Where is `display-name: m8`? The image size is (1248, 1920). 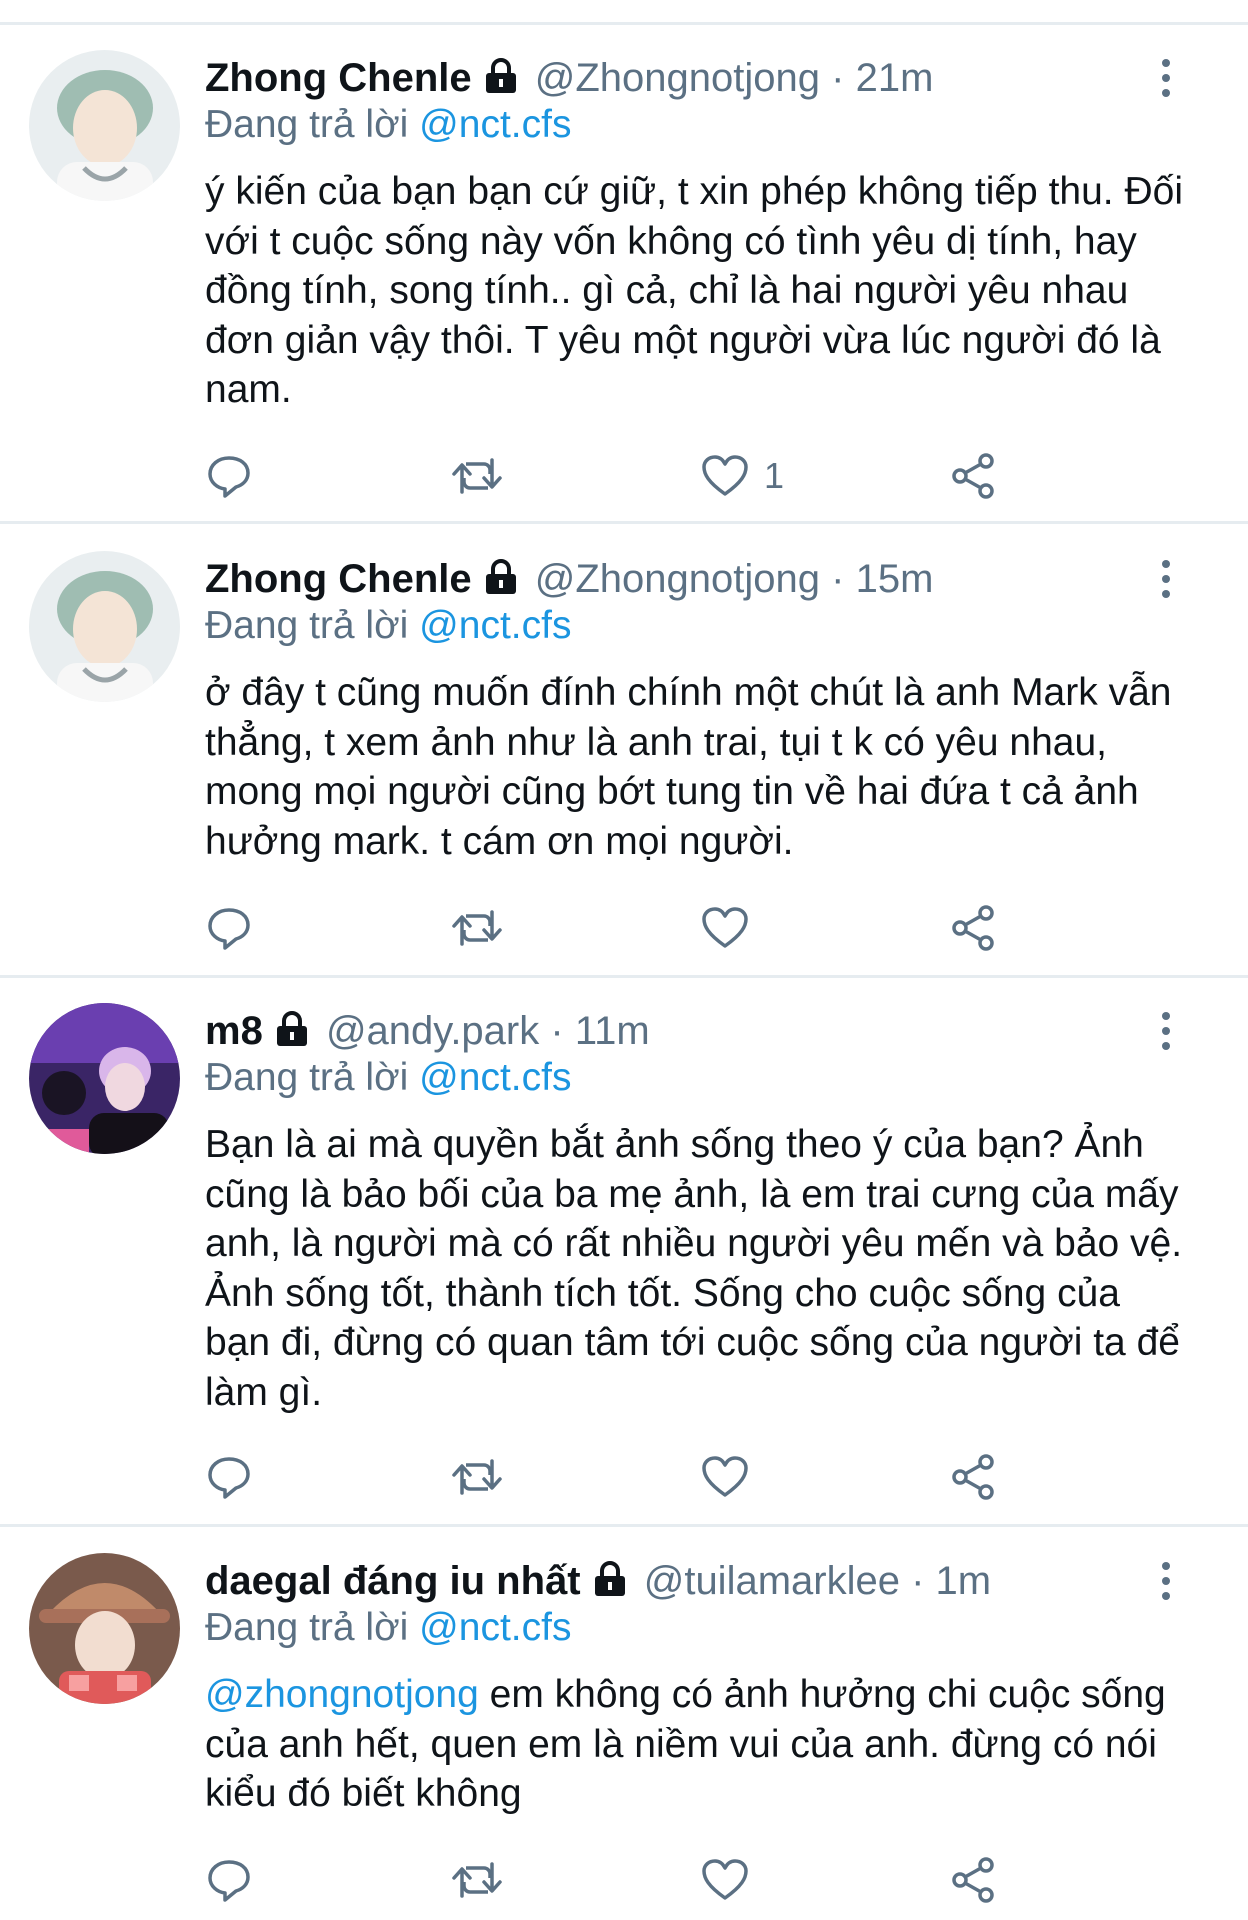 display-name: m8 is located at coordinates (234, 1031).